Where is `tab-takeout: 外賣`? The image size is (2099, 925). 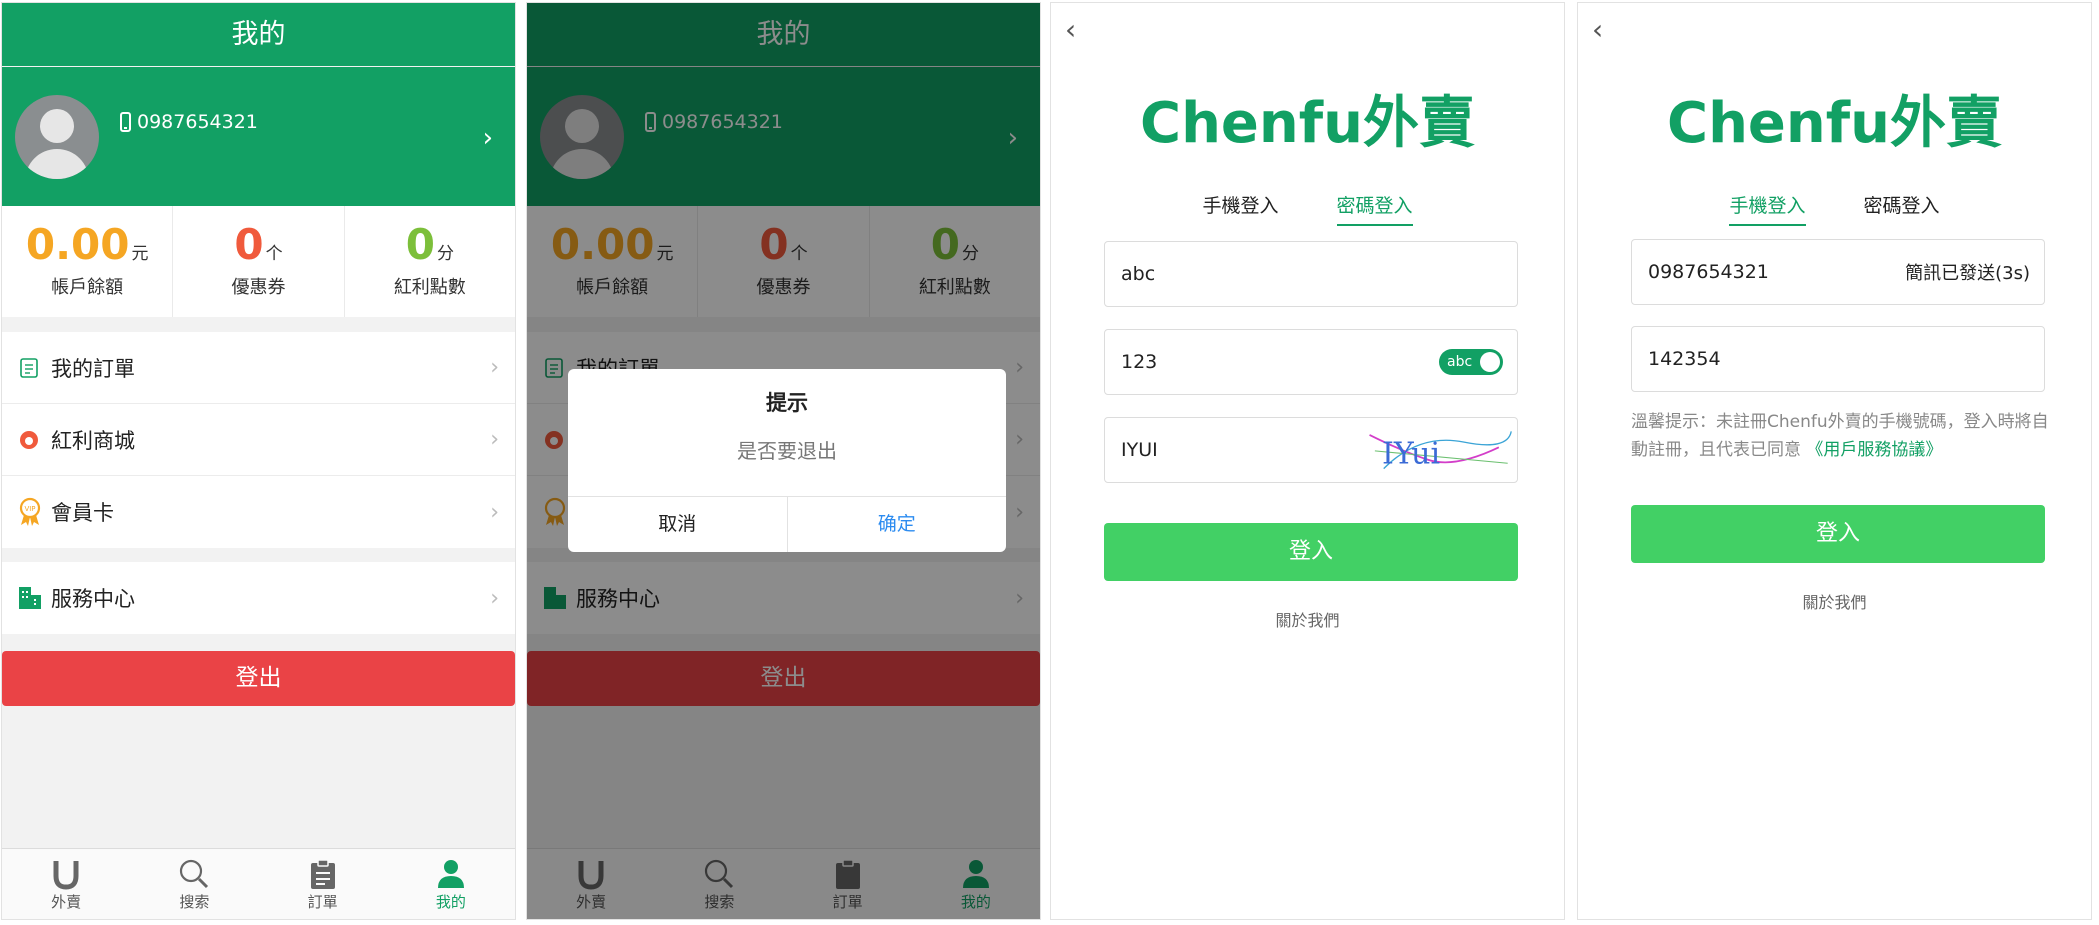 tab-takeout: 外賣 is located at coordinates (66, 884).